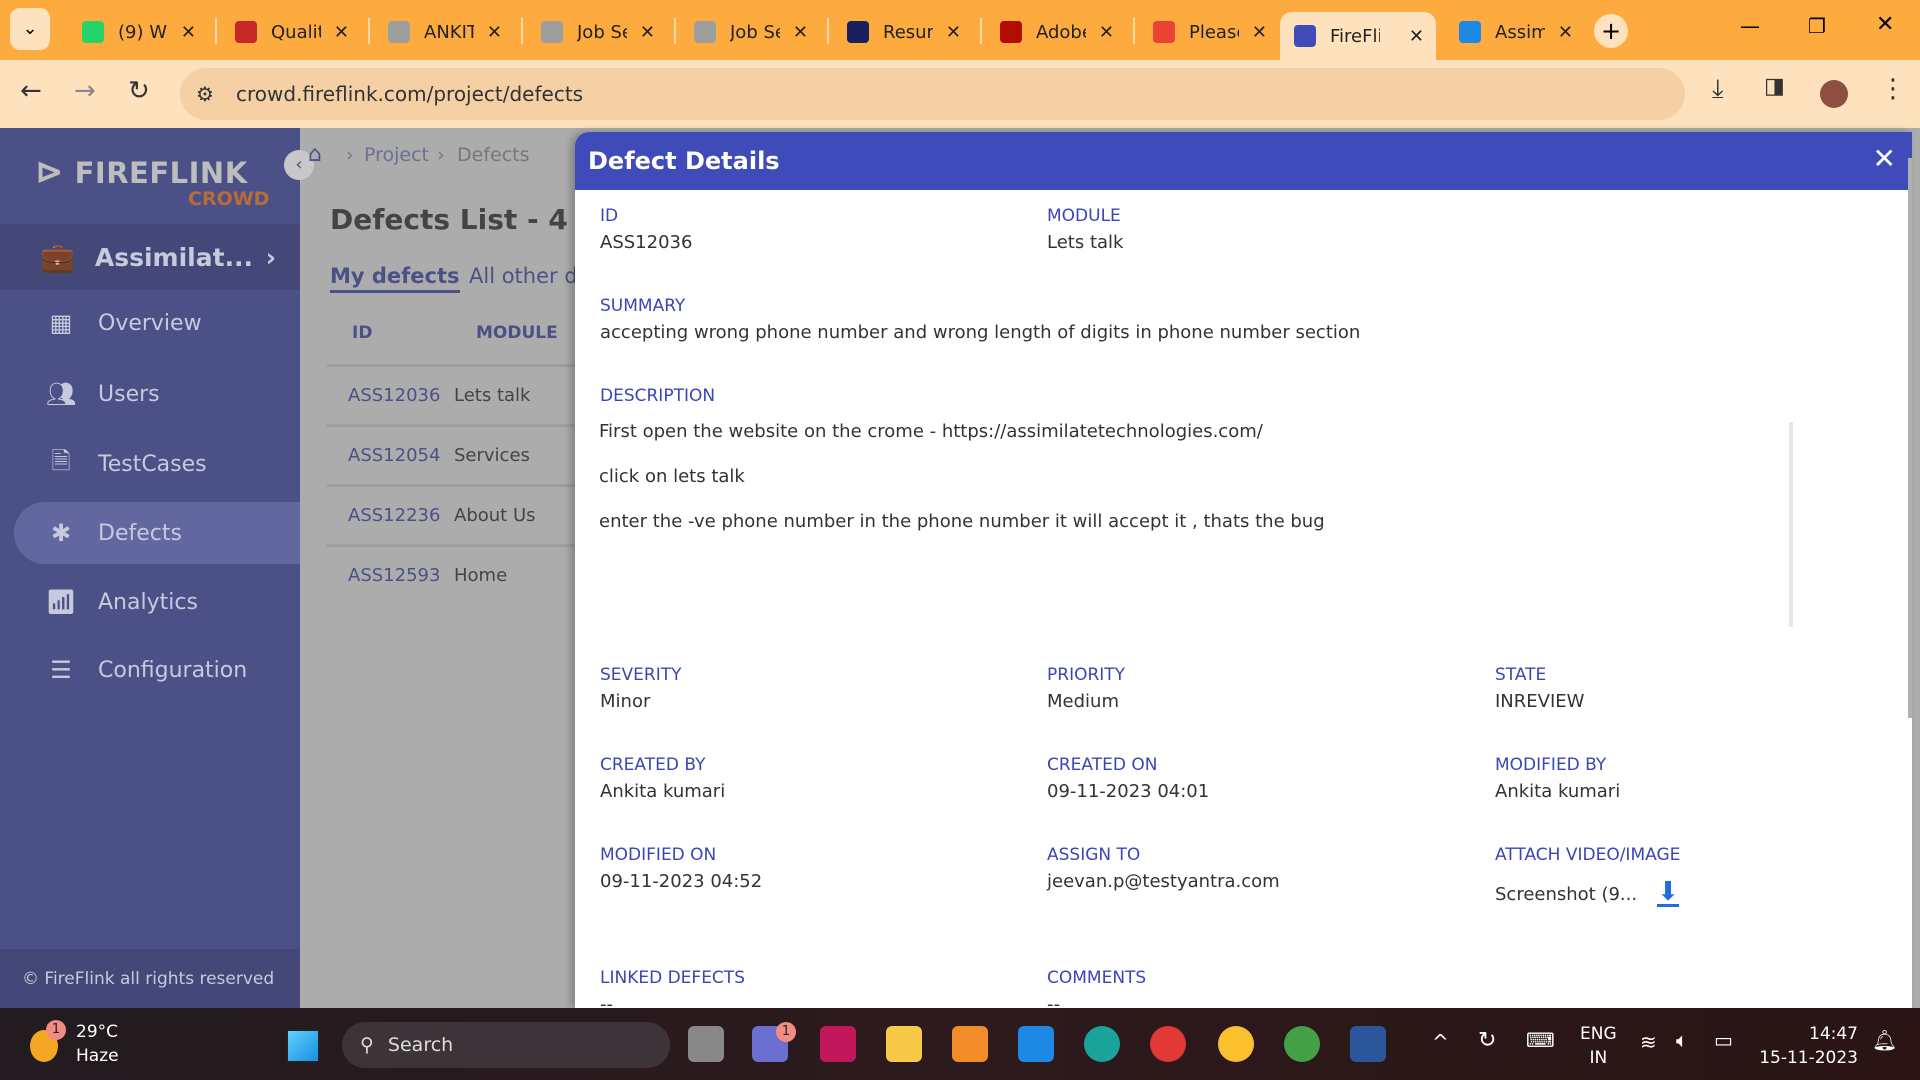  Describe the element at coordinates (1558, 791) in the screenshot. I see `modified-by-value: Ankita kumari` at that location.